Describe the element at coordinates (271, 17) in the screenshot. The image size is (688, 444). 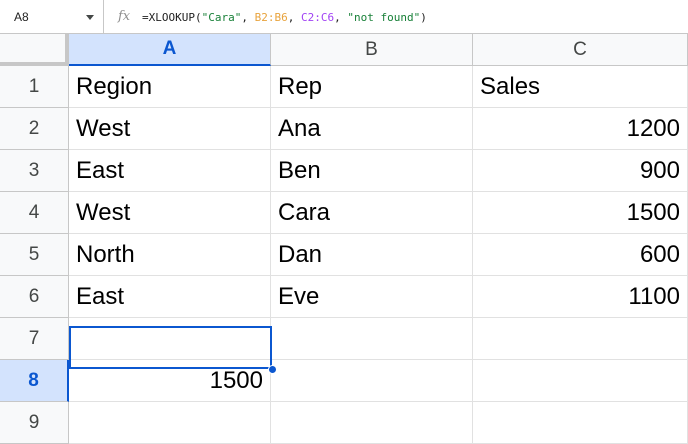
I see `formula-arg-lookup-range: B2:B6` at that location.